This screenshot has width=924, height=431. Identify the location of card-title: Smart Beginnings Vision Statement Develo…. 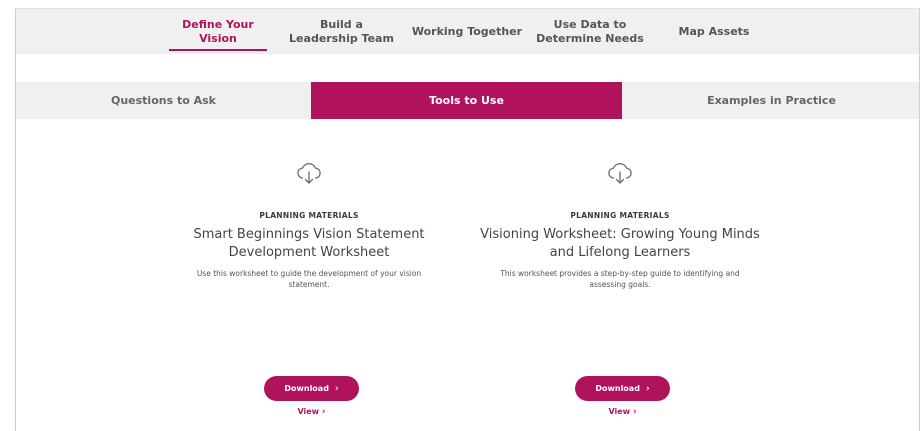
(309, 243).